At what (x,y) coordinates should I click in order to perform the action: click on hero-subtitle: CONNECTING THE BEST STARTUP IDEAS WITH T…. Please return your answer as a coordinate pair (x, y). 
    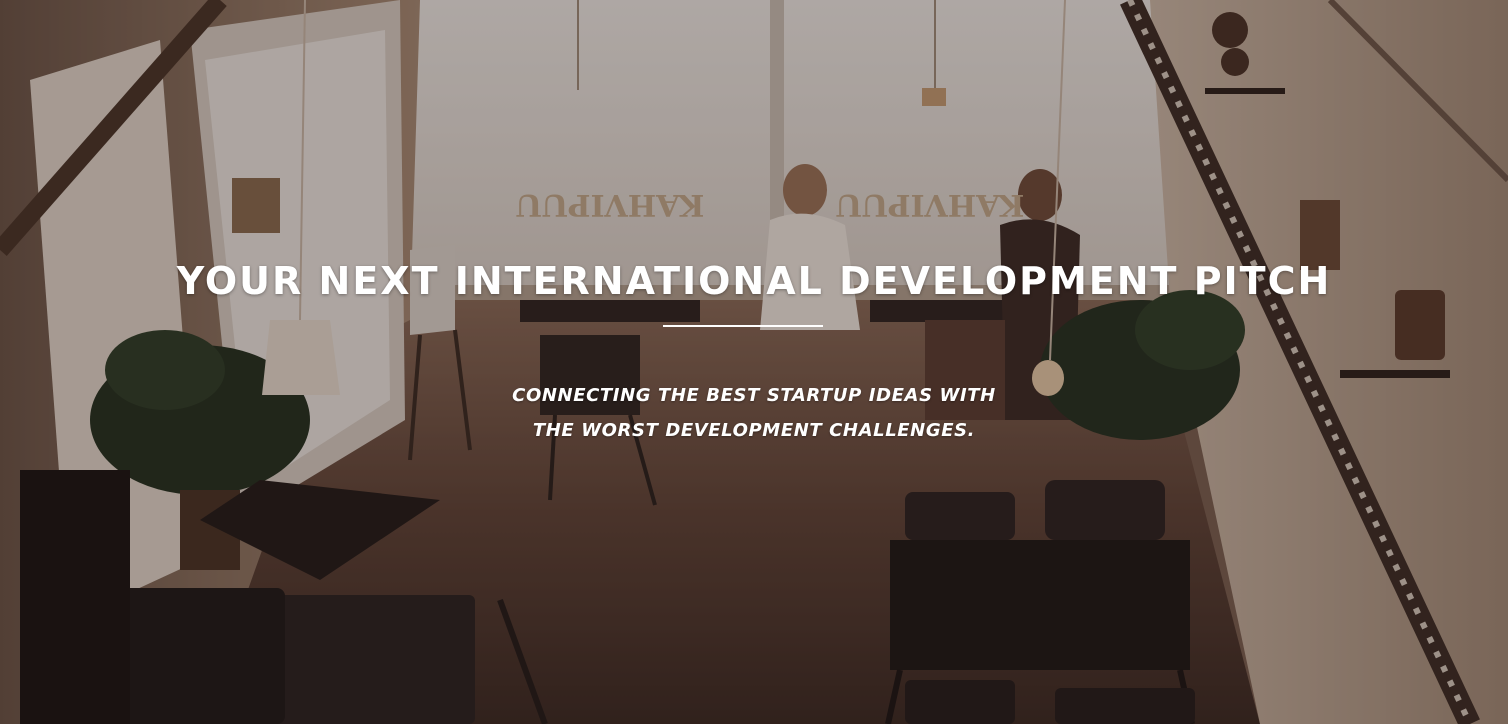
    Looking at the image, I should click on (754, 413).